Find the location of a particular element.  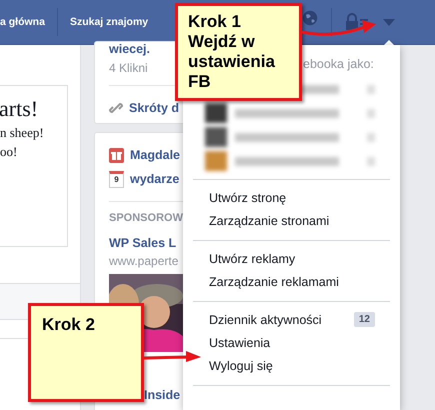

menu-item: Dziennik aktywności 12 is located at coordinates (291, 319).